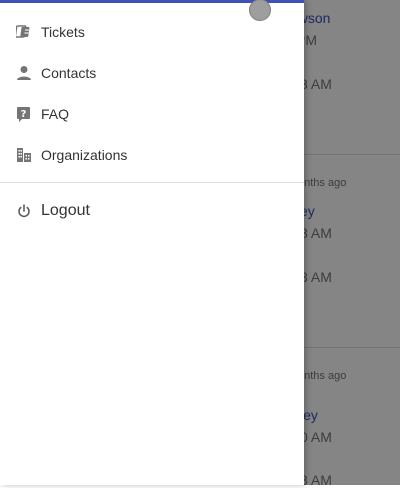 This screenshot has height=488, width=400. Describe the element at coordinates (24, 73) in the screenshot. I see `person-icon` at that location.